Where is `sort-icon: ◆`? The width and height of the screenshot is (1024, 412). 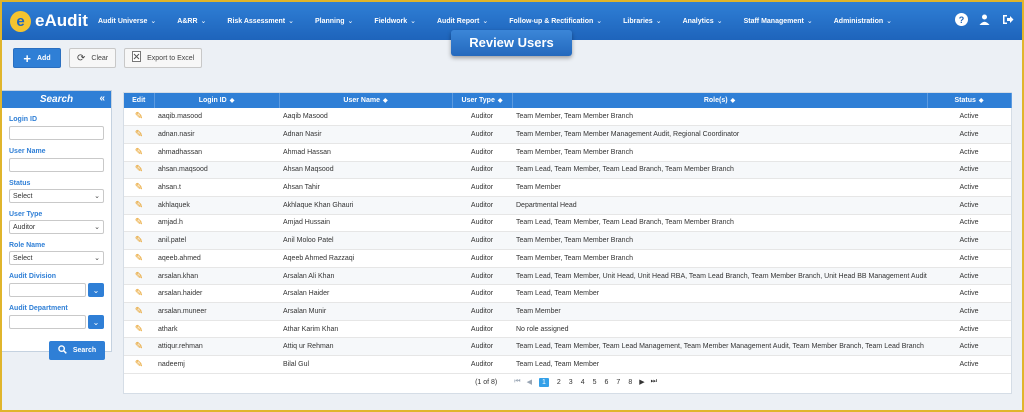 sort-icon: ◆ is located at coordinates (733, 101).